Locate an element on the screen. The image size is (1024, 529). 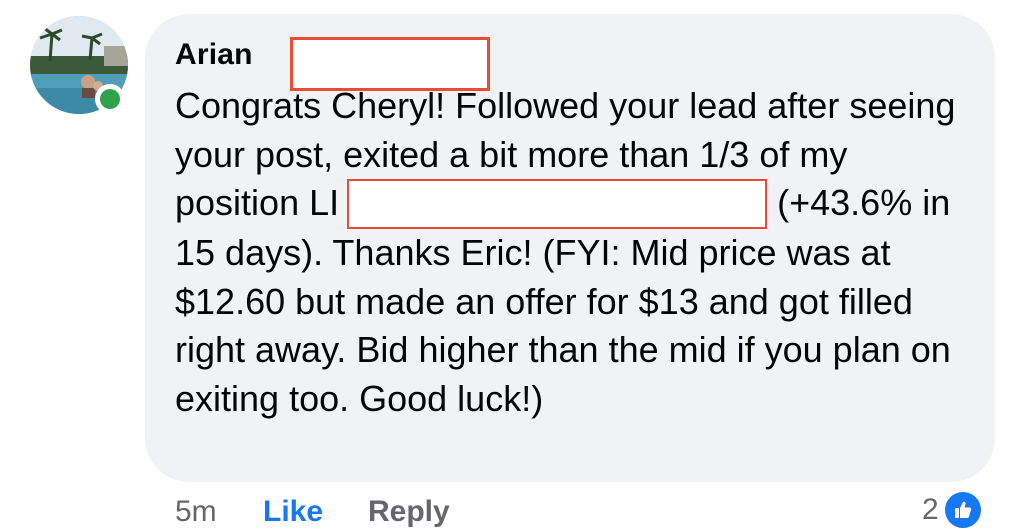
author-row: Arian is located at coordinates (332, 61).